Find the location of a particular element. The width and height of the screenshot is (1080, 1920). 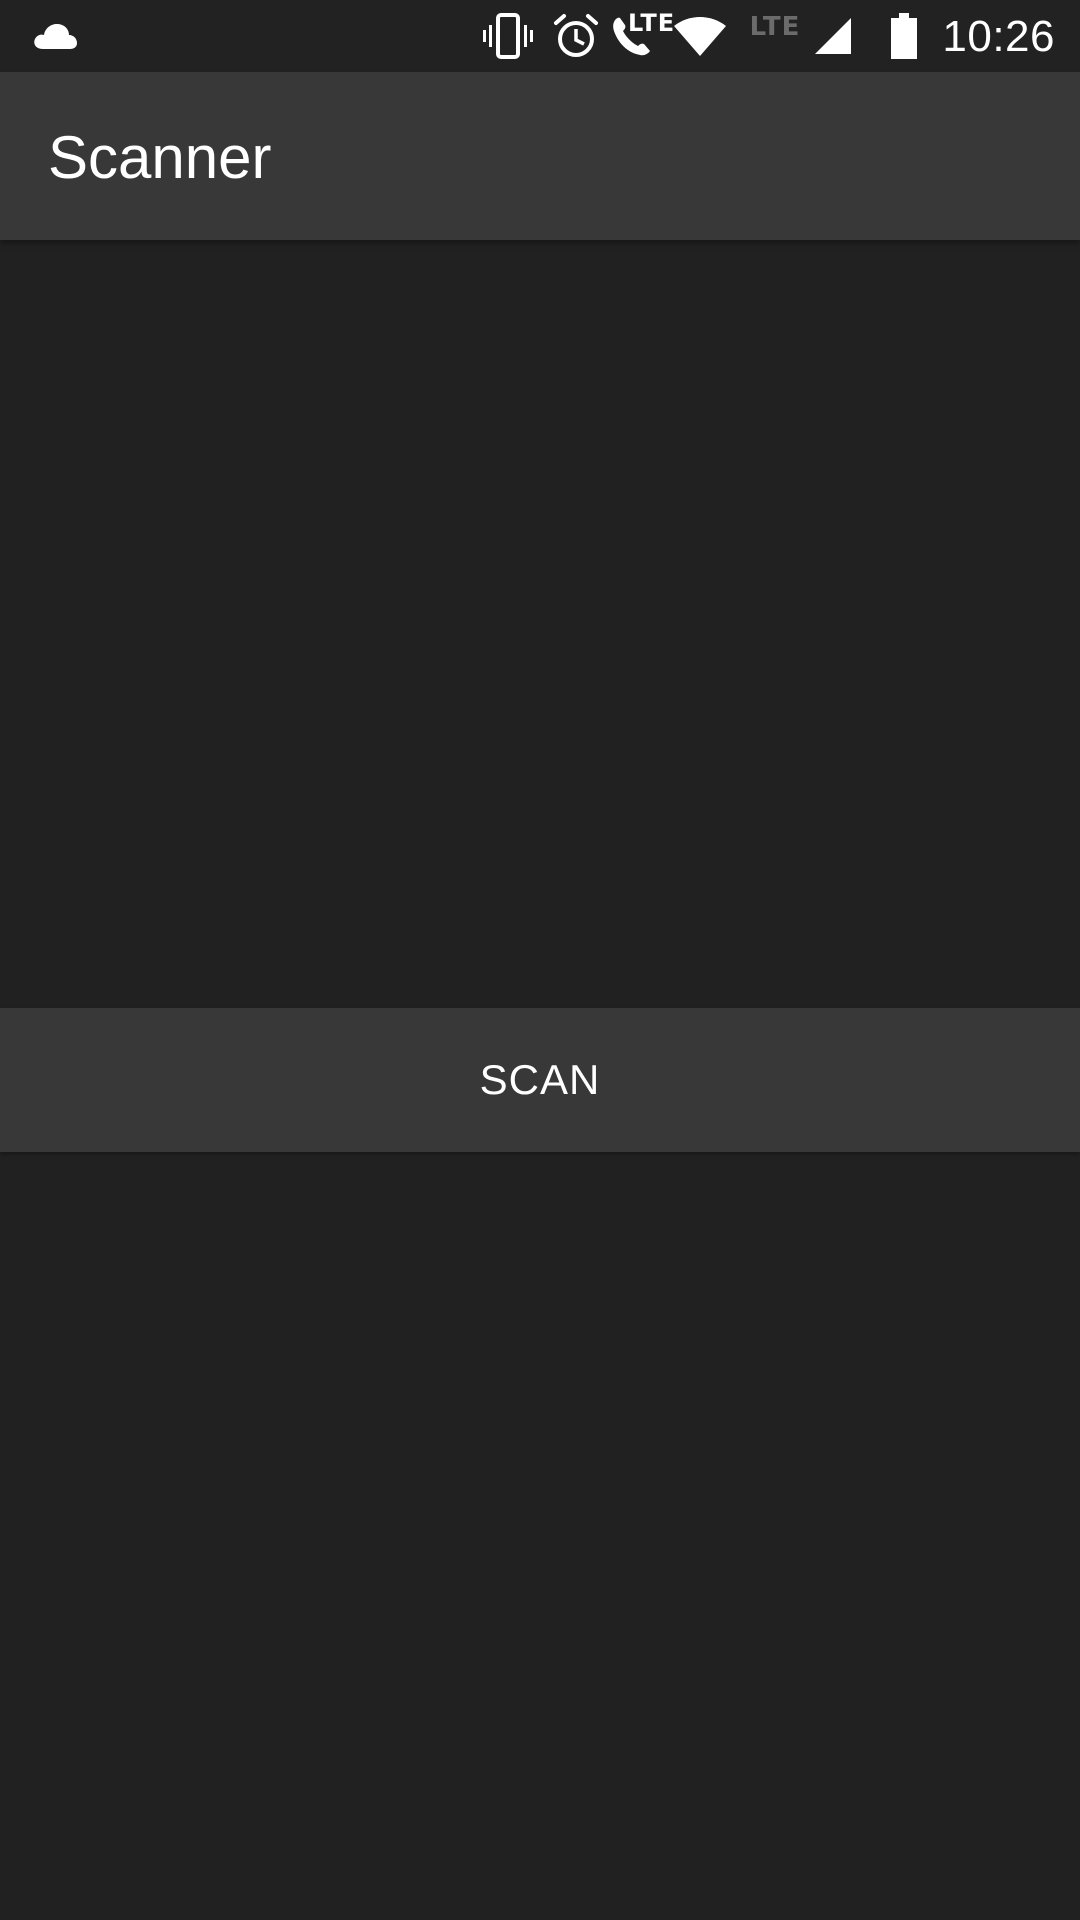

call-lte-label: LTE is located at coordinates (652, 23).